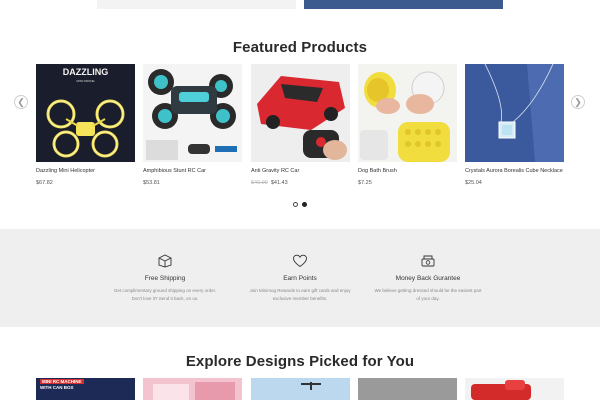 The image size is (600, 400). I want to click on product-card: Anti Gravity RC Car $49.99 $41.43, so click(300, 125).